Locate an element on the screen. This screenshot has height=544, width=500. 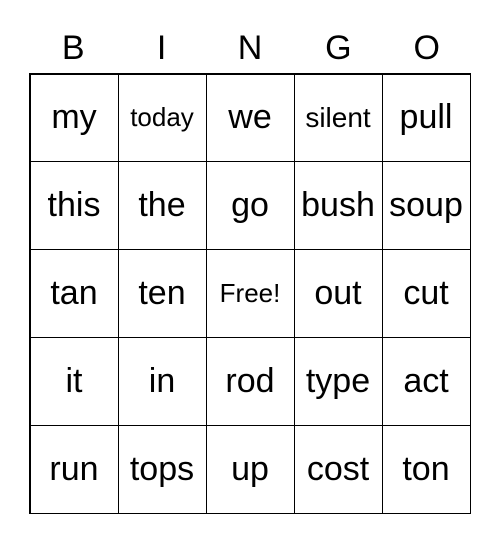
bingo-cell: rod is located at coordinates (250, 381).